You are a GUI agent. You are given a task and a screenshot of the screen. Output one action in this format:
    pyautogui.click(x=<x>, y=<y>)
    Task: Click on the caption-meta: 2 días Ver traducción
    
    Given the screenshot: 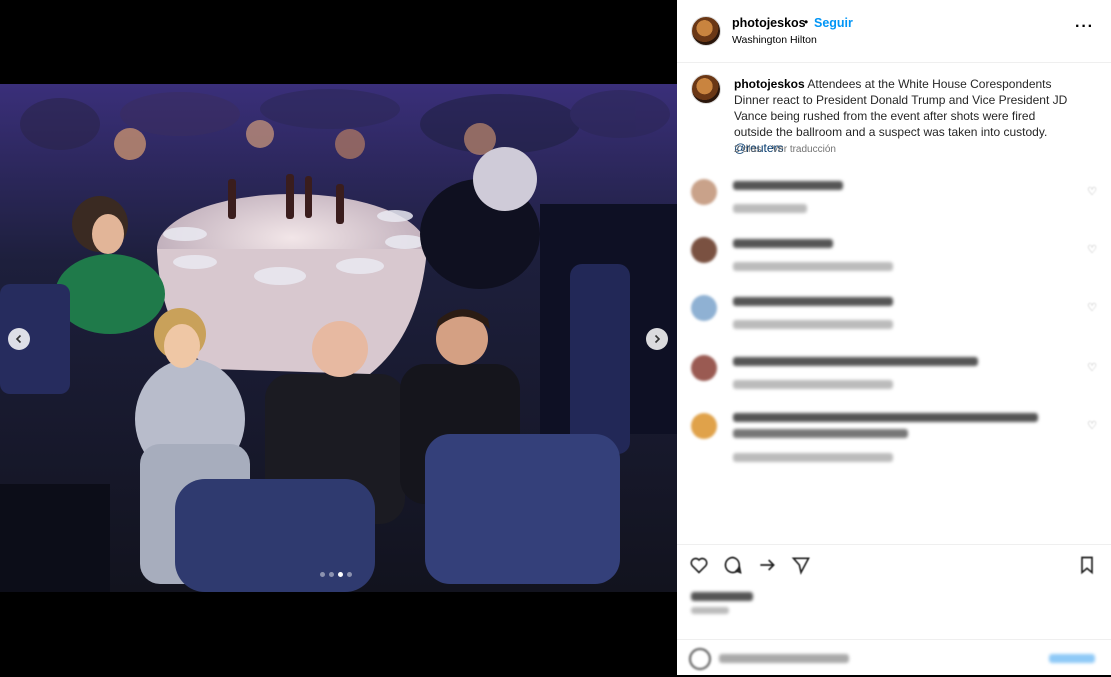 What is the action you would take?
    pyautogui.click(x=789, y=149)
    